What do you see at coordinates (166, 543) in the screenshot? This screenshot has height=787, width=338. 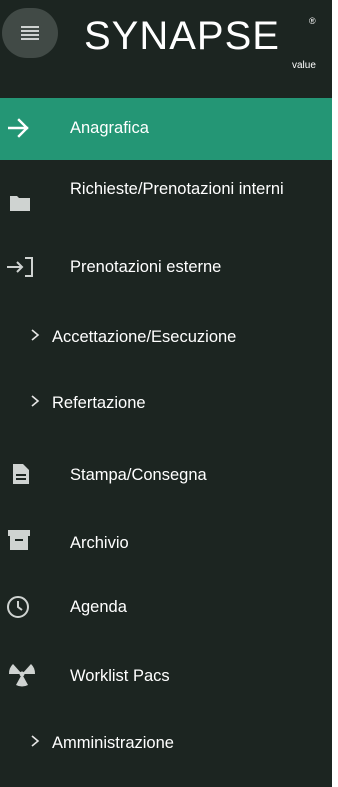 I see `menu-item-archivio: Archivio` at bounding box center [166, 543].